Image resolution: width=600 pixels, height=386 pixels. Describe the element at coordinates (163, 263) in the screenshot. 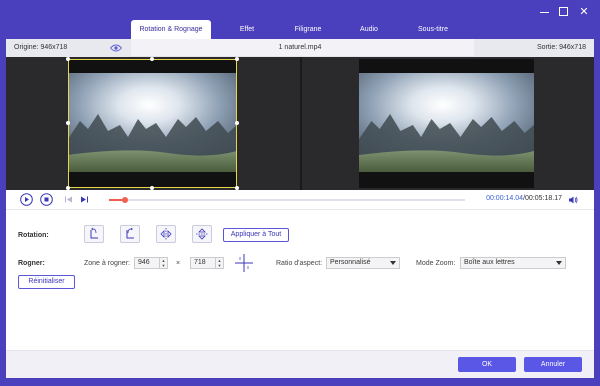

I see `width-stepper: ▲ ▼` at that location.